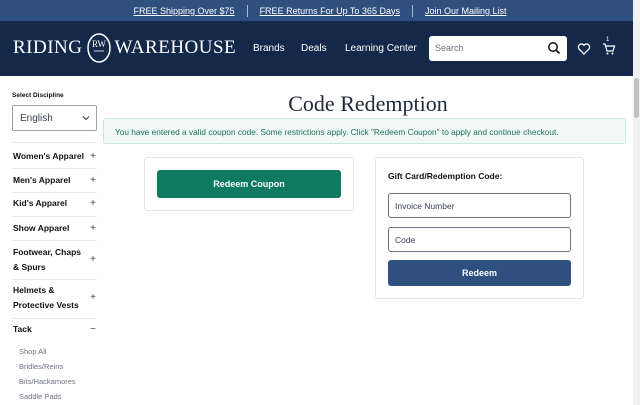  What do you see at coordinates (498, 48) in the screenshot?
I see `search-input: Search` at bounding box center [498, 48].